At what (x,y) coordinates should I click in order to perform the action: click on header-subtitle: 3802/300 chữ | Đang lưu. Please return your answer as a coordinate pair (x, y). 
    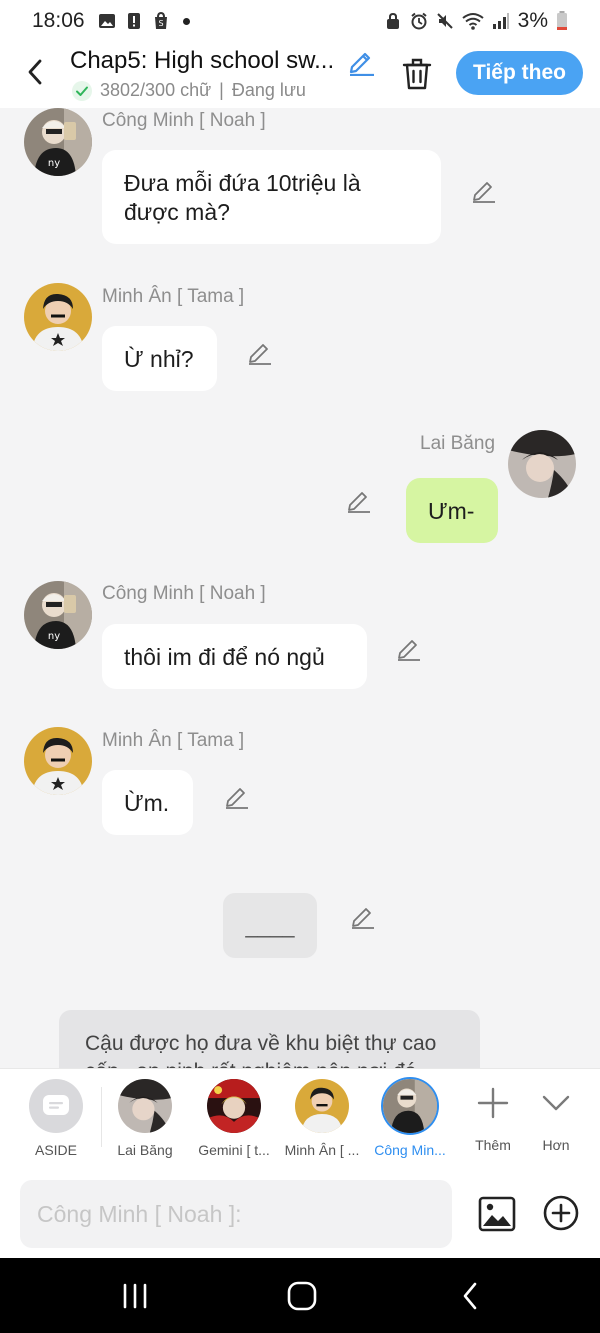
    Looking at the image, I should click on (189, 90).